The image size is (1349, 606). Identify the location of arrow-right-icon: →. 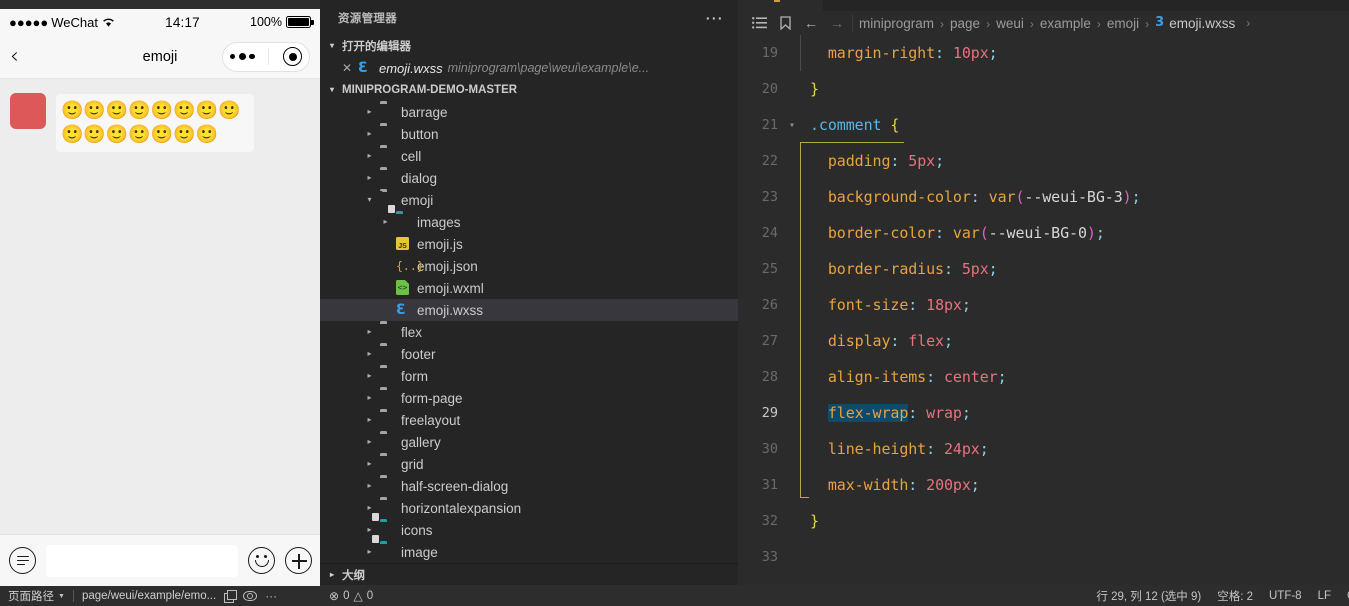
(837, 23).